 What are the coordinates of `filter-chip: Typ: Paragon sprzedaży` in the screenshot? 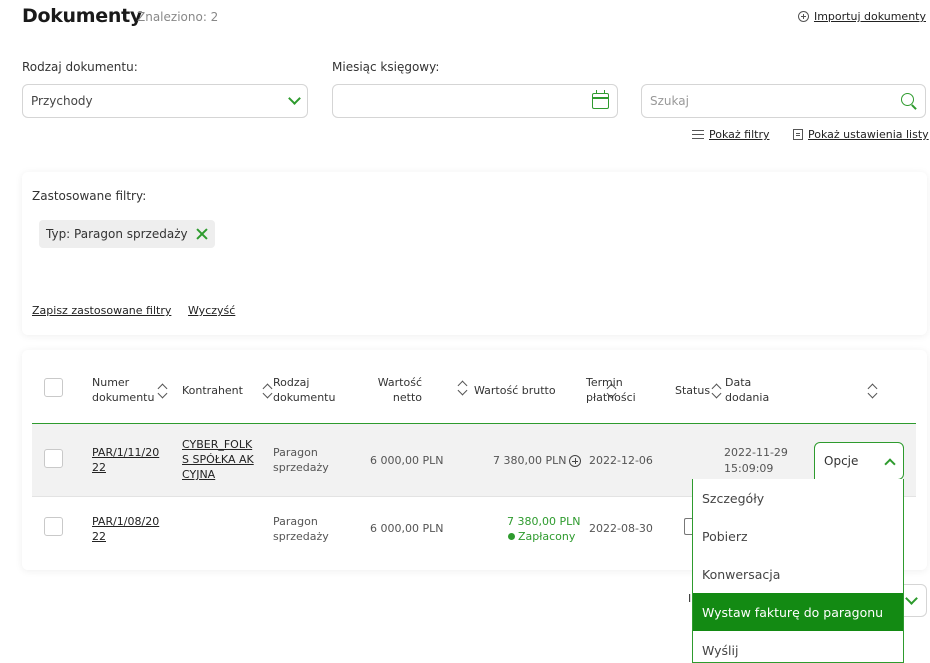 It's located at (127, 234).